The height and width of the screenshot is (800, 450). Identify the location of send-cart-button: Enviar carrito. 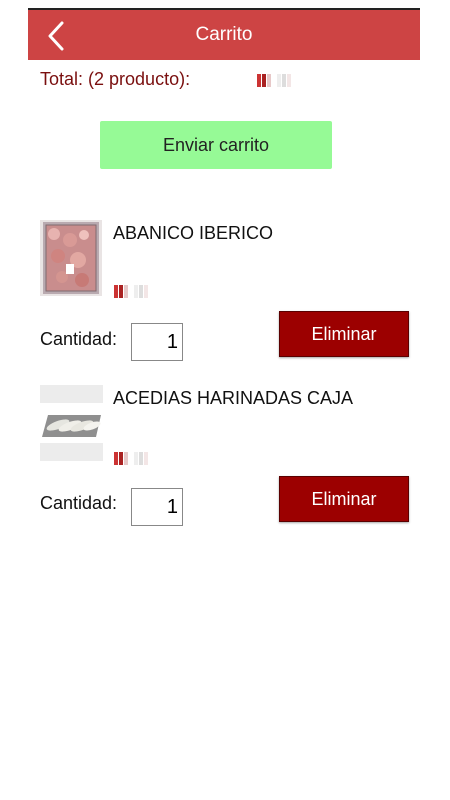
(216, 145).